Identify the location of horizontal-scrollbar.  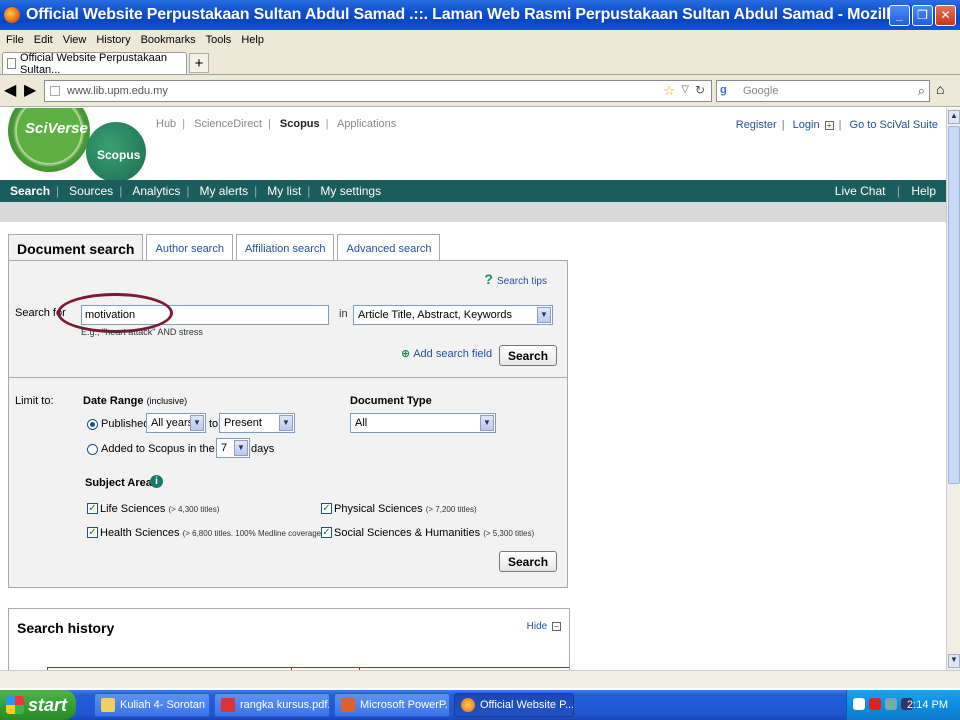
(480, 679).